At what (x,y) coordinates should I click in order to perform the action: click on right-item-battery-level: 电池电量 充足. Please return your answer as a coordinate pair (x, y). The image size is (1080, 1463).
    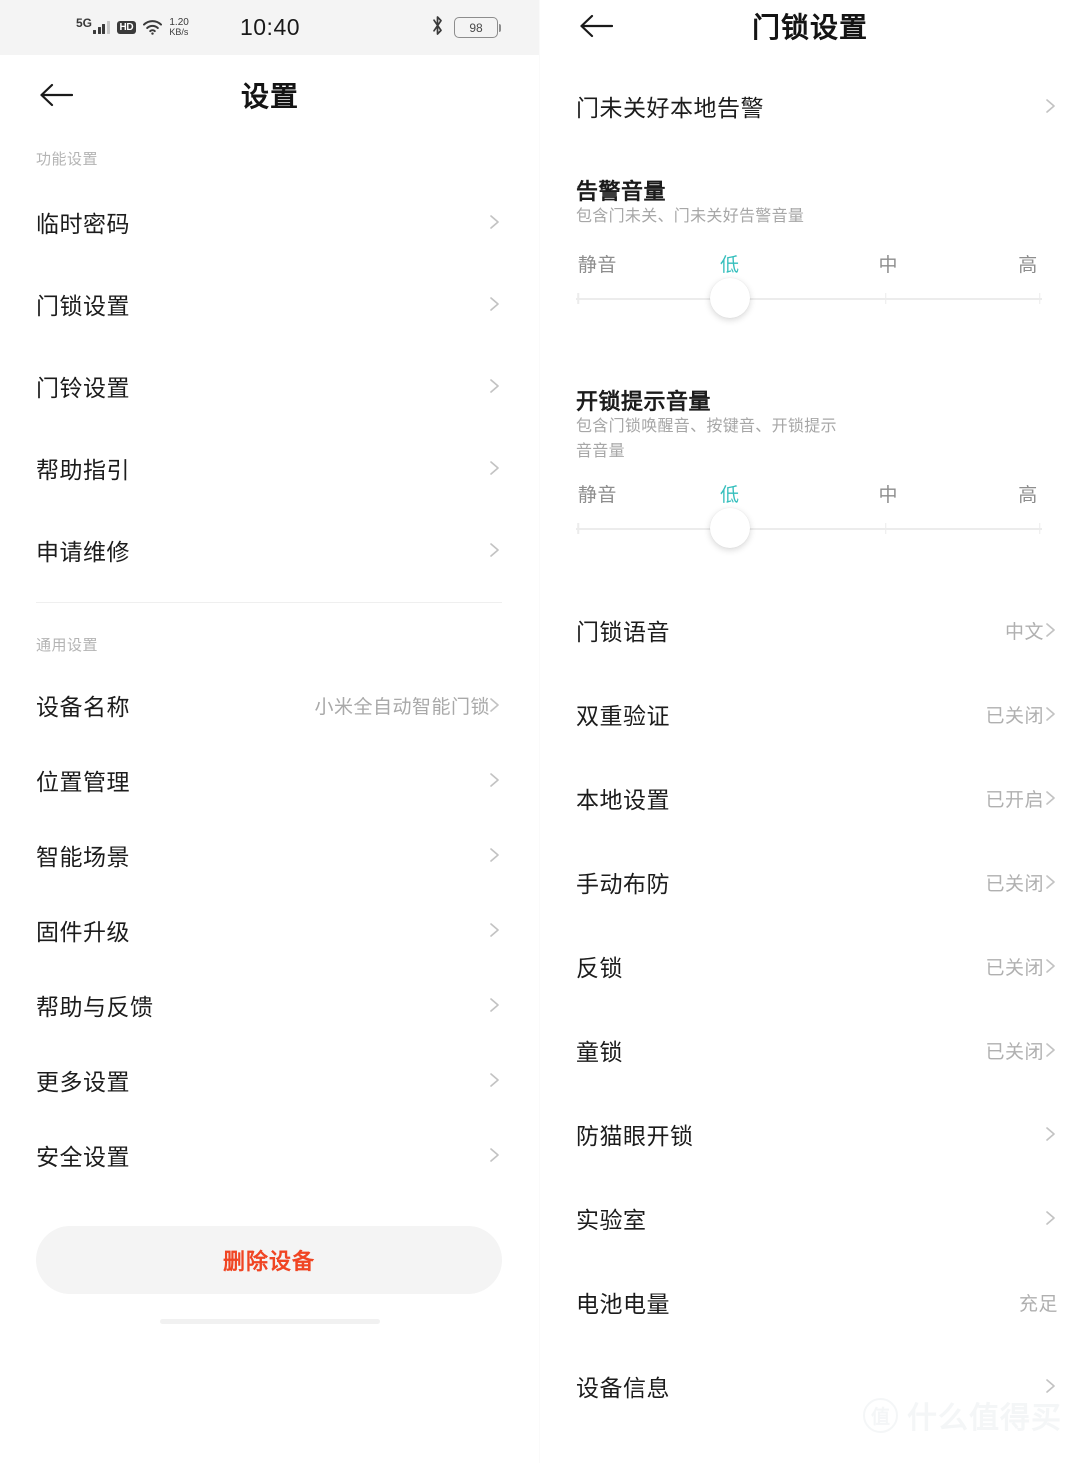
    Looking at the image, I should click on (817, 1302).